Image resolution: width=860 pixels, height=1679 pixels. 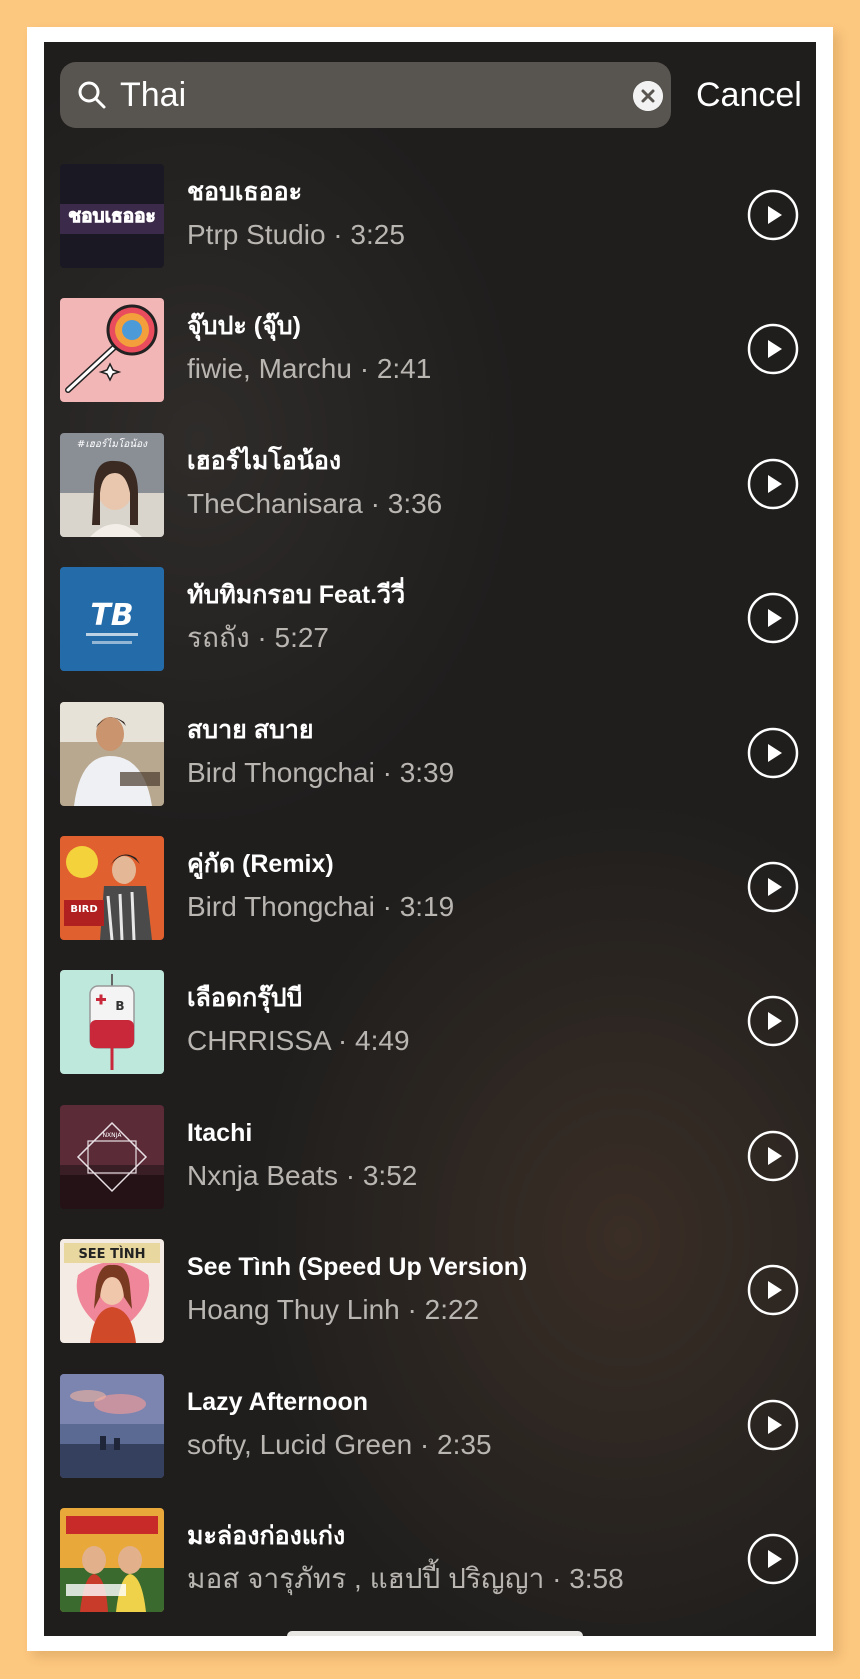 I want to click on album-cover: ชอบเธออะ, so click(x=112, y=216).